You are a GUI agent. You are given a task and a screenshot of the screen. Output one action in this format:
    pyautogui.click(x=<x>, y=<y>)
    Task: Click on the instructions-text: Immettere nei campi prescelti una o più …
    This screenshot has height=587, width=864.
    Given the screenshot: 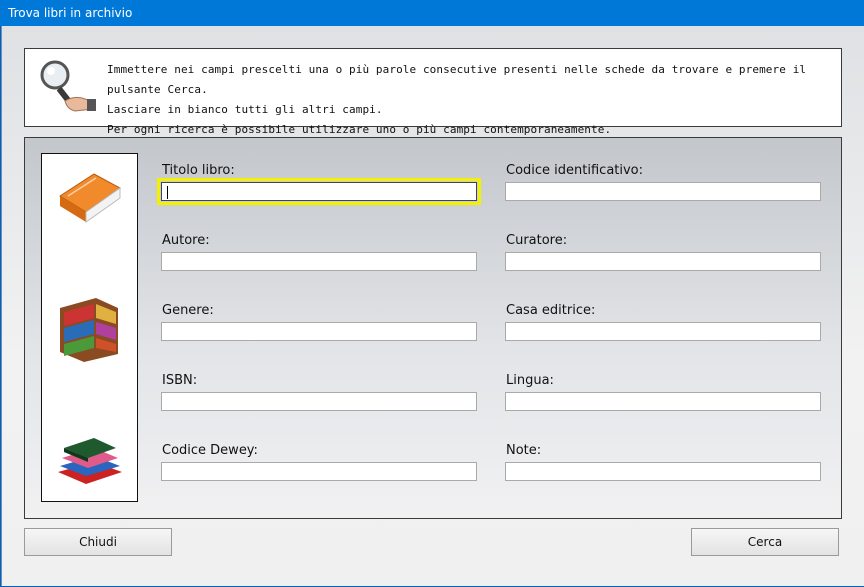 What is the action you would take?
    pyautogui.click(x=474, y=100)
    